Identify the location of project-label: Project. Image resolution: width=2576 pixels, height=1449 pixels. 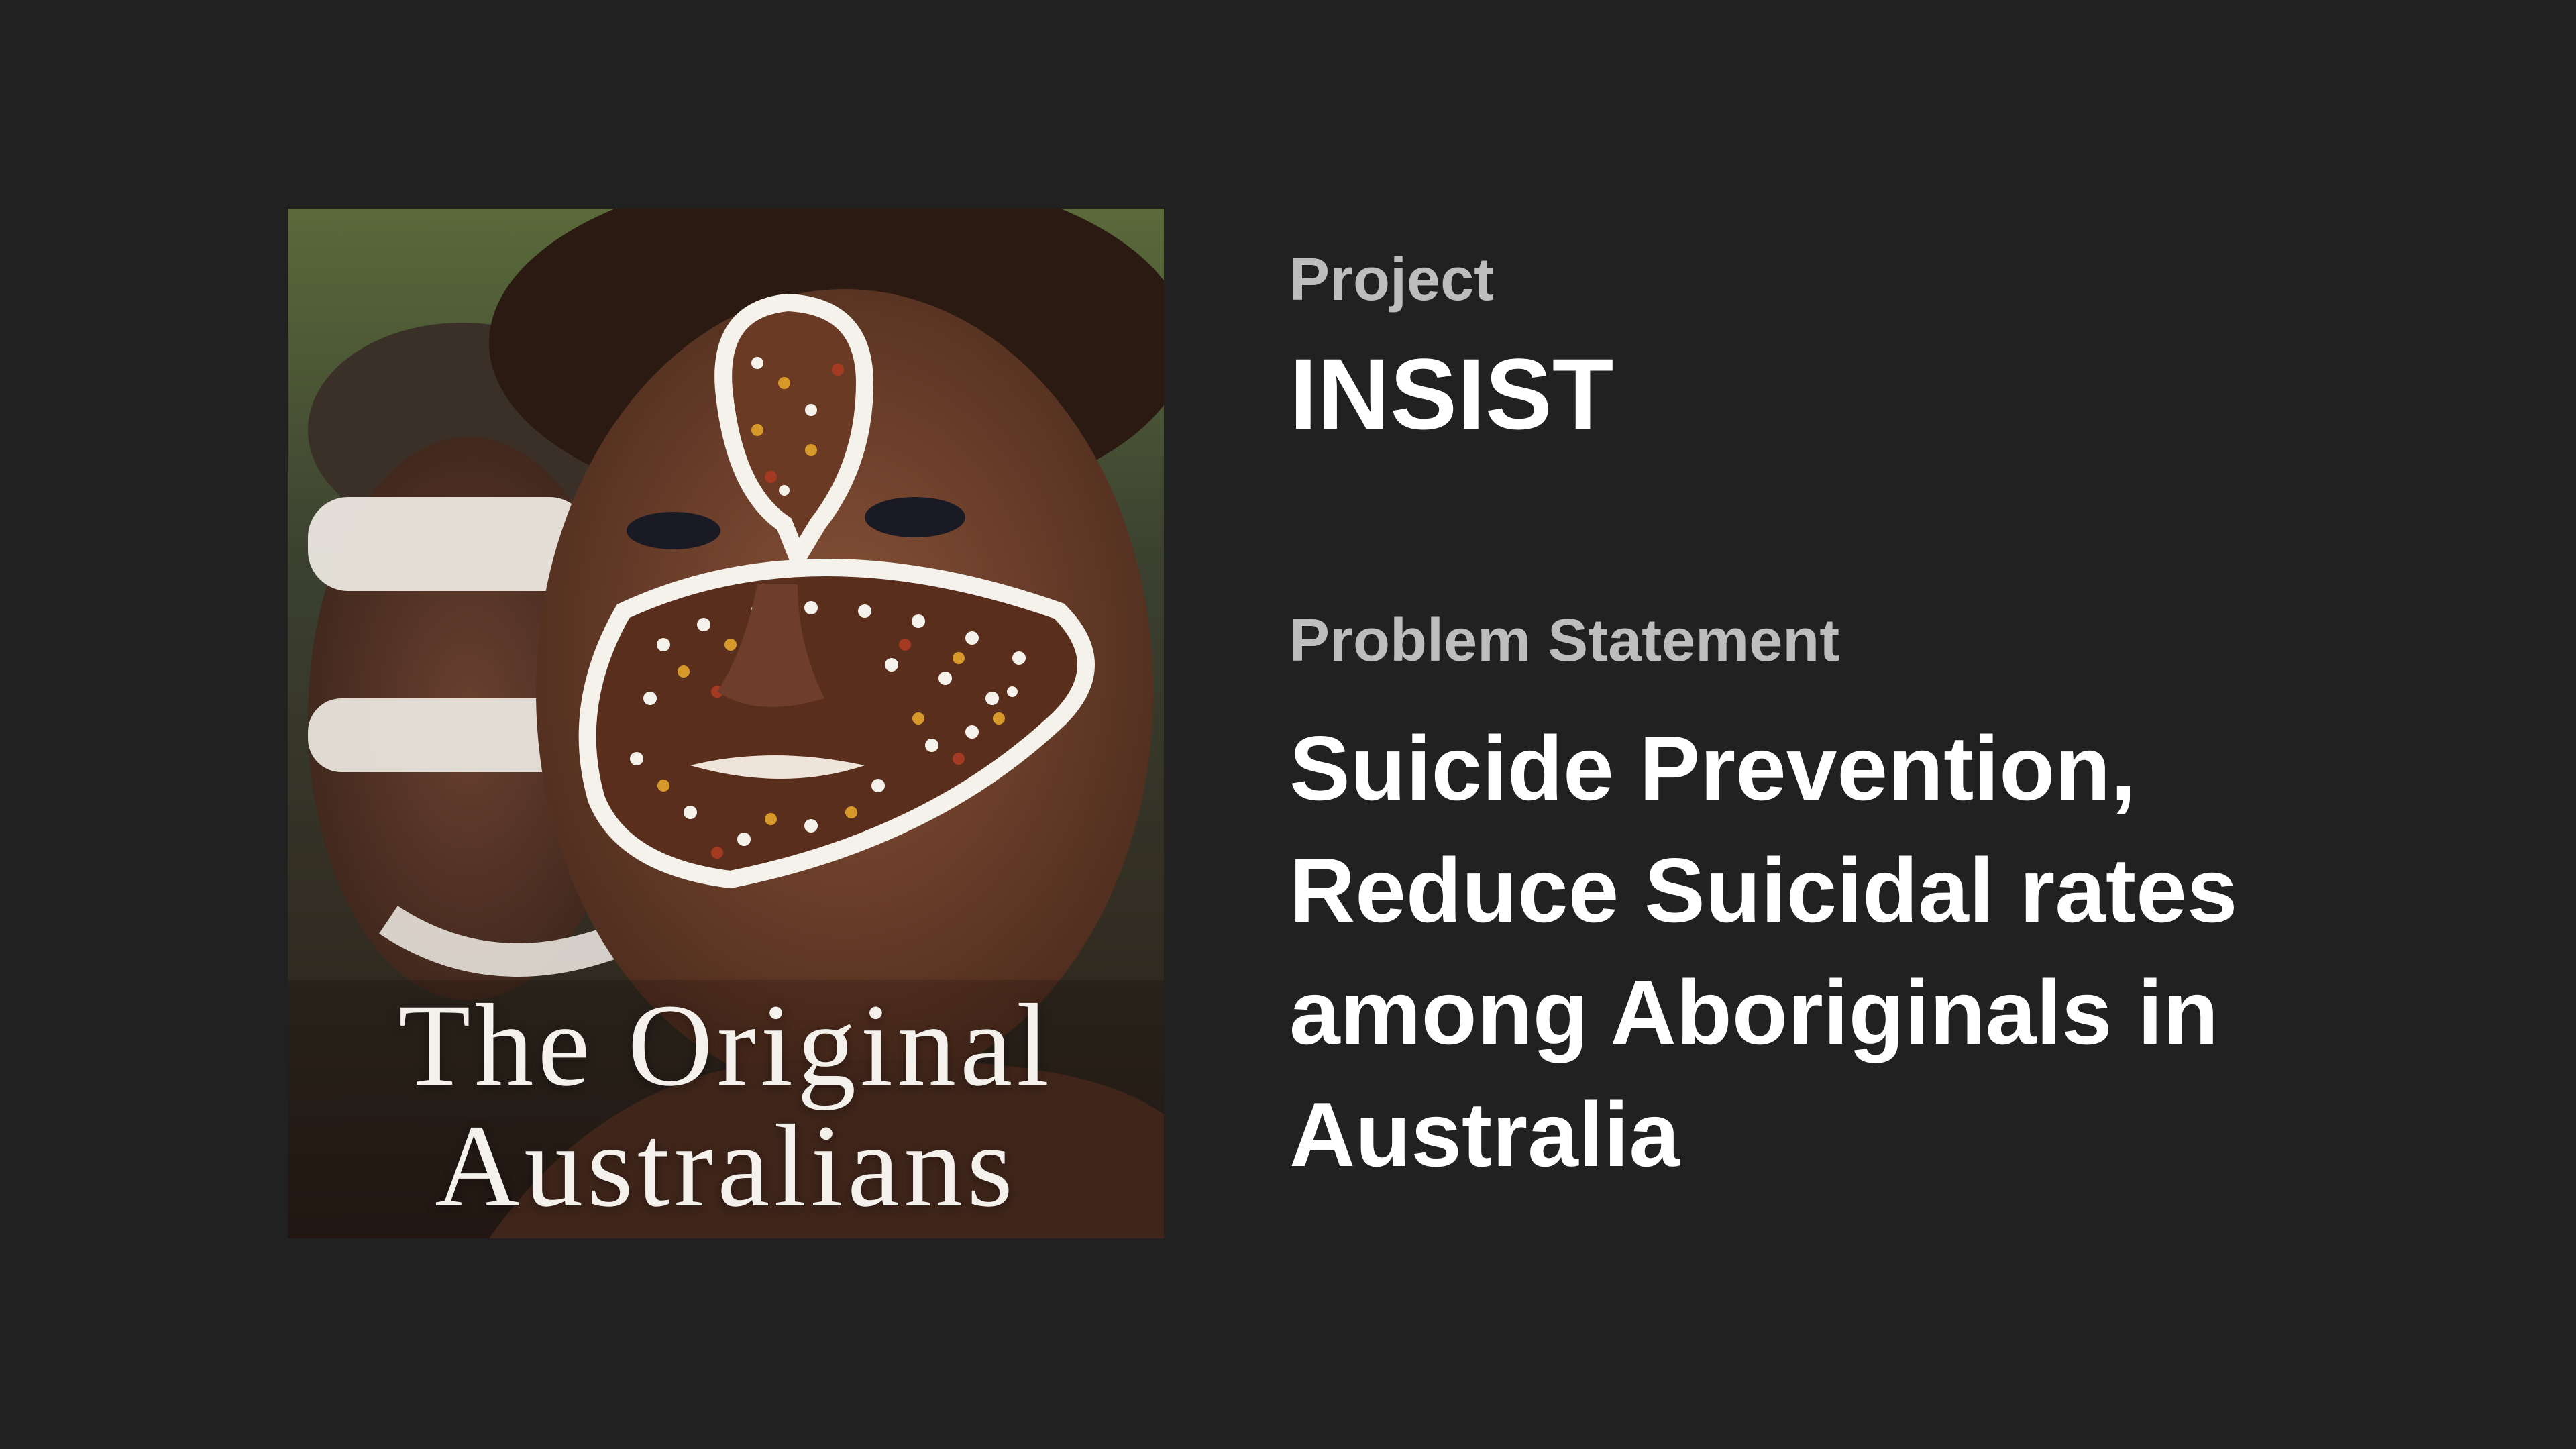
(1392, 279).